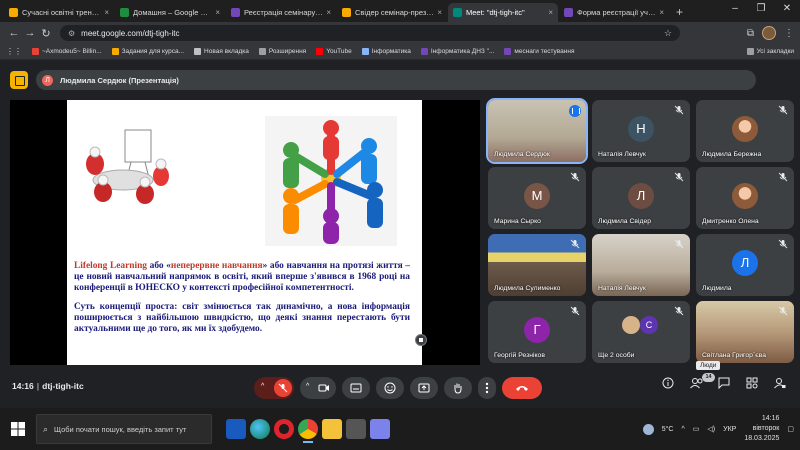  I want to click on weather-icon, so click(648, 429).